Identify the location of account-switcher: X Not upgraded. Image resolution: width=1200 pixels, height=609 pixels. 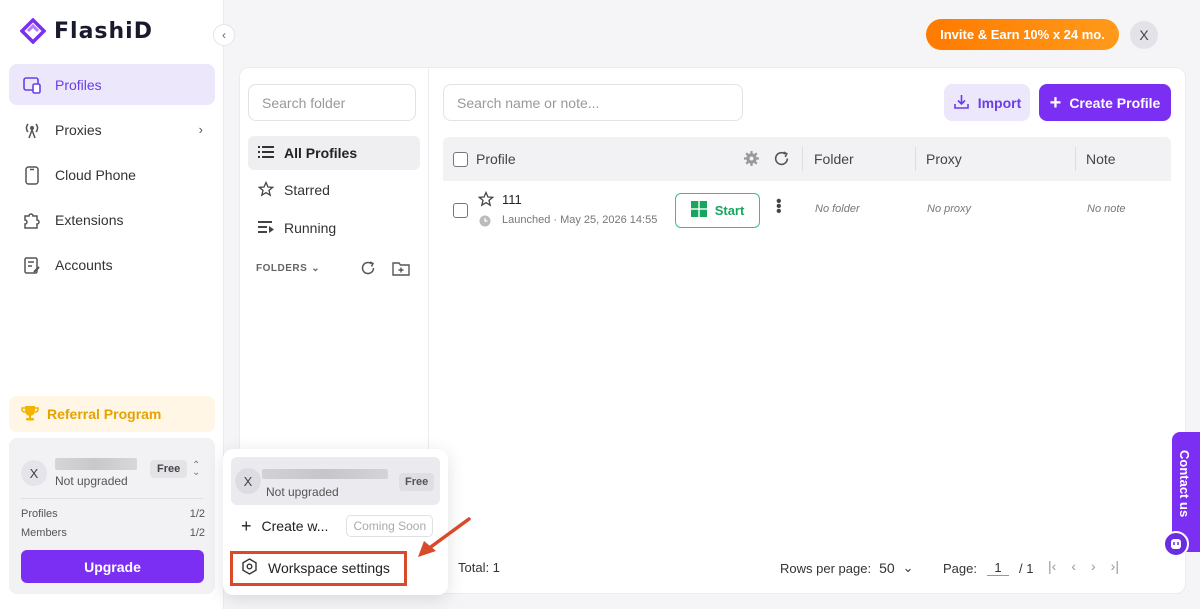
(79, 473).